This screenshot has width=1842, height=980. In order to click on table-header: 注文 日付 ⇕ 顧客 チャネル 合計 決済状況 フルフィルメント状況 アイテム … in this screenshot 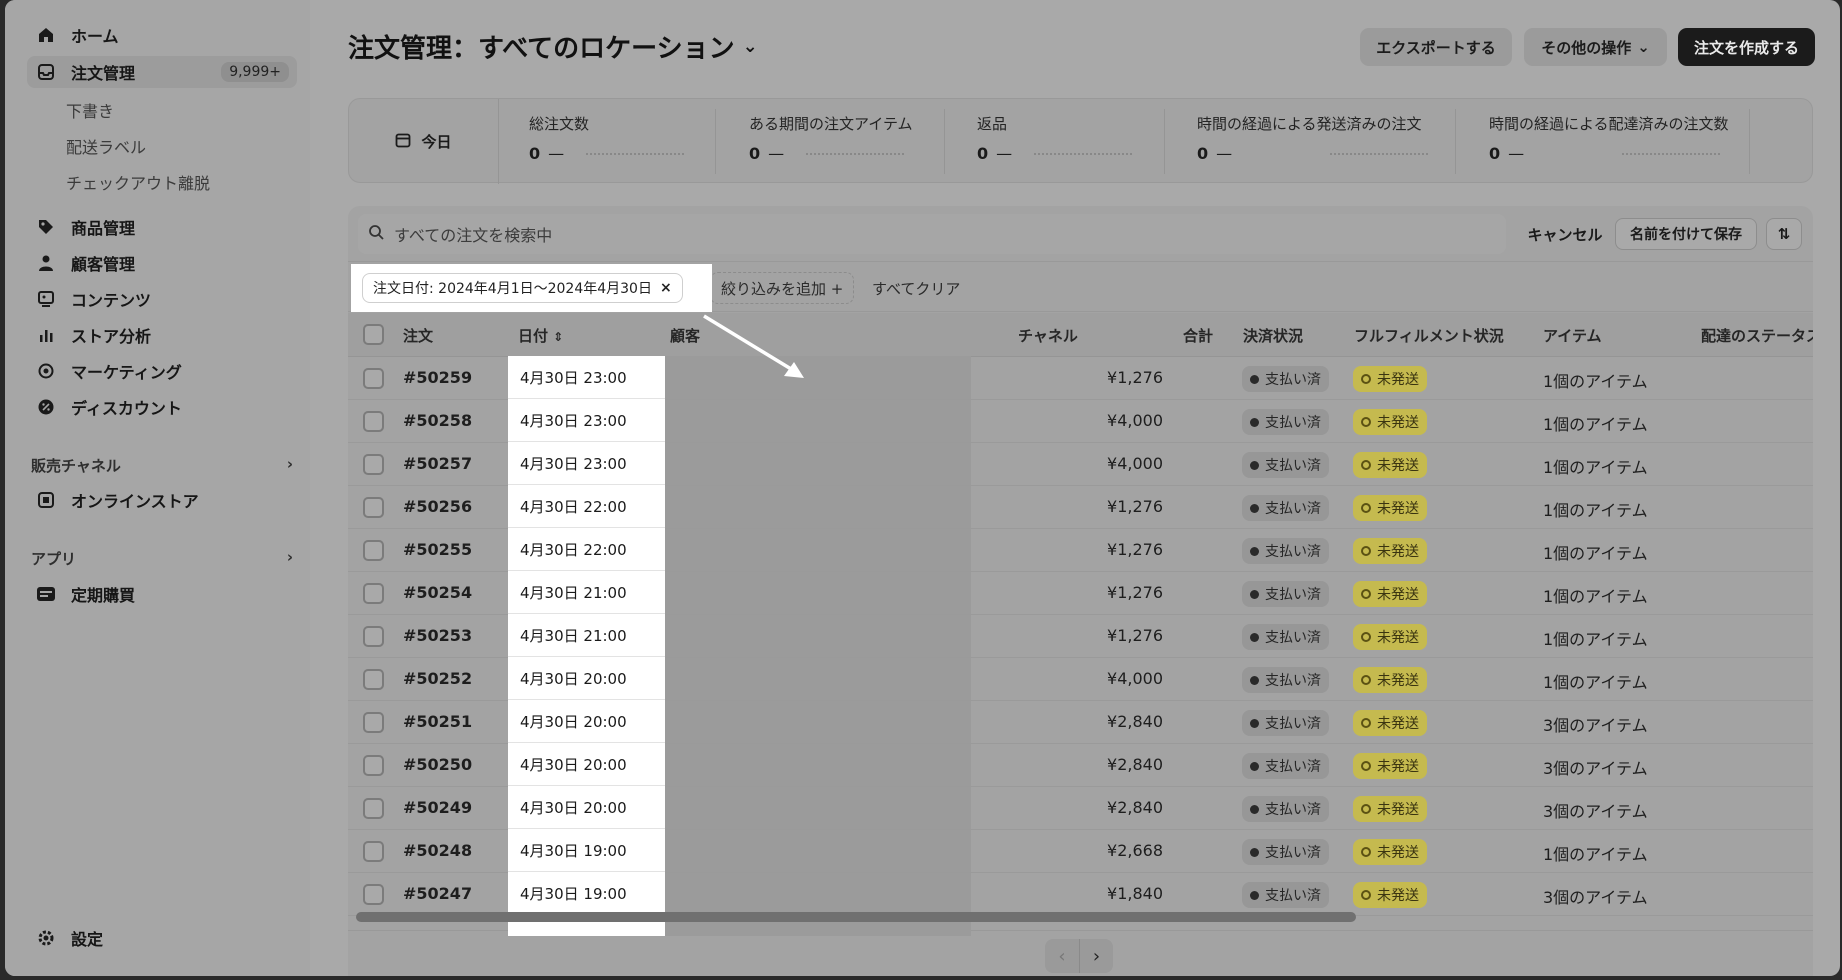, I will do `click(1080, 335)`.